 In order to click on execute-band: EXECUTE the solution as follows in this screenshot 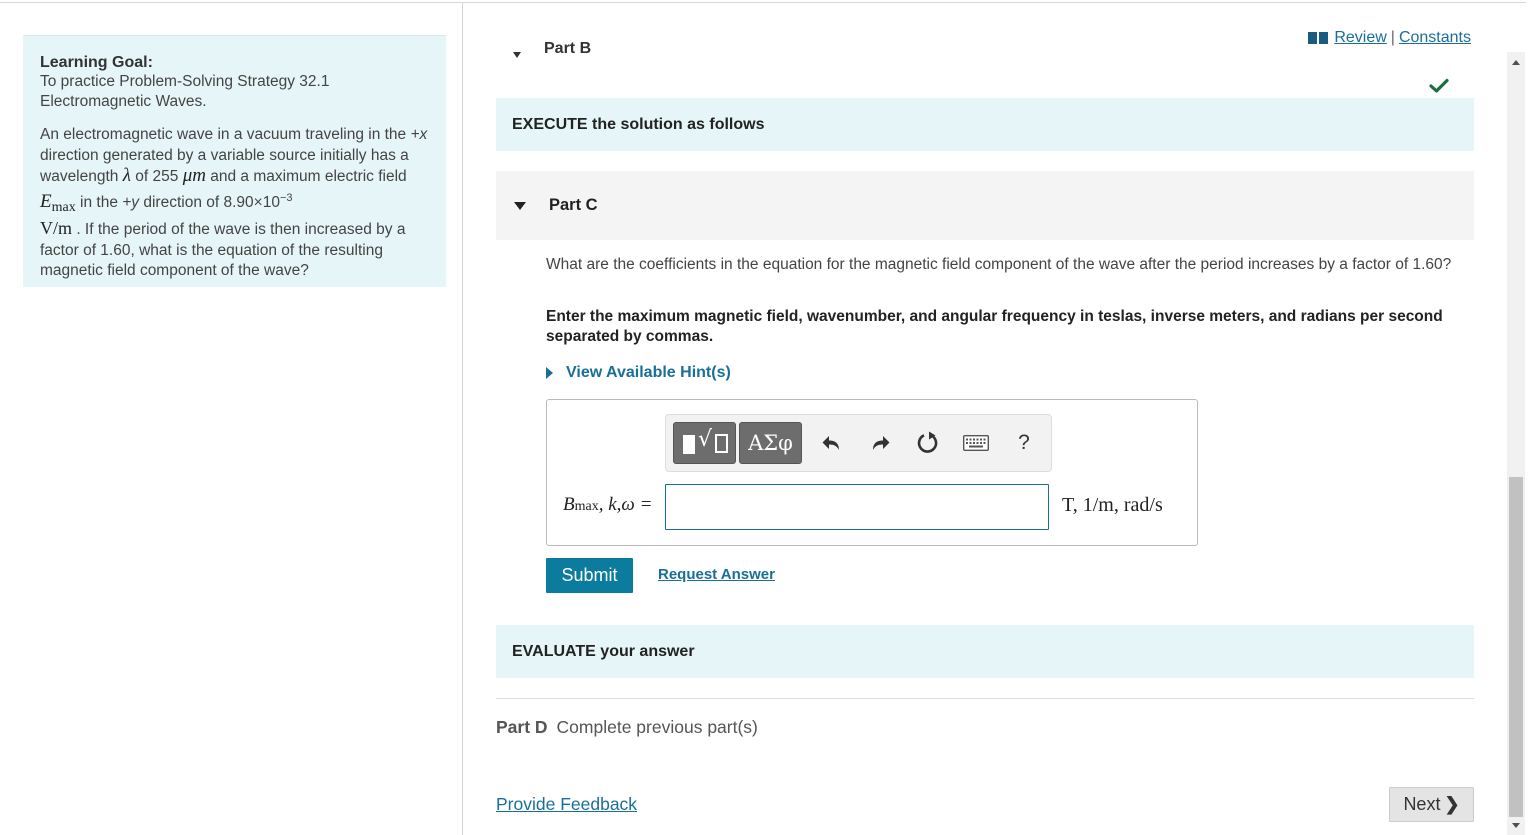, I will do `click(985, 124)`.